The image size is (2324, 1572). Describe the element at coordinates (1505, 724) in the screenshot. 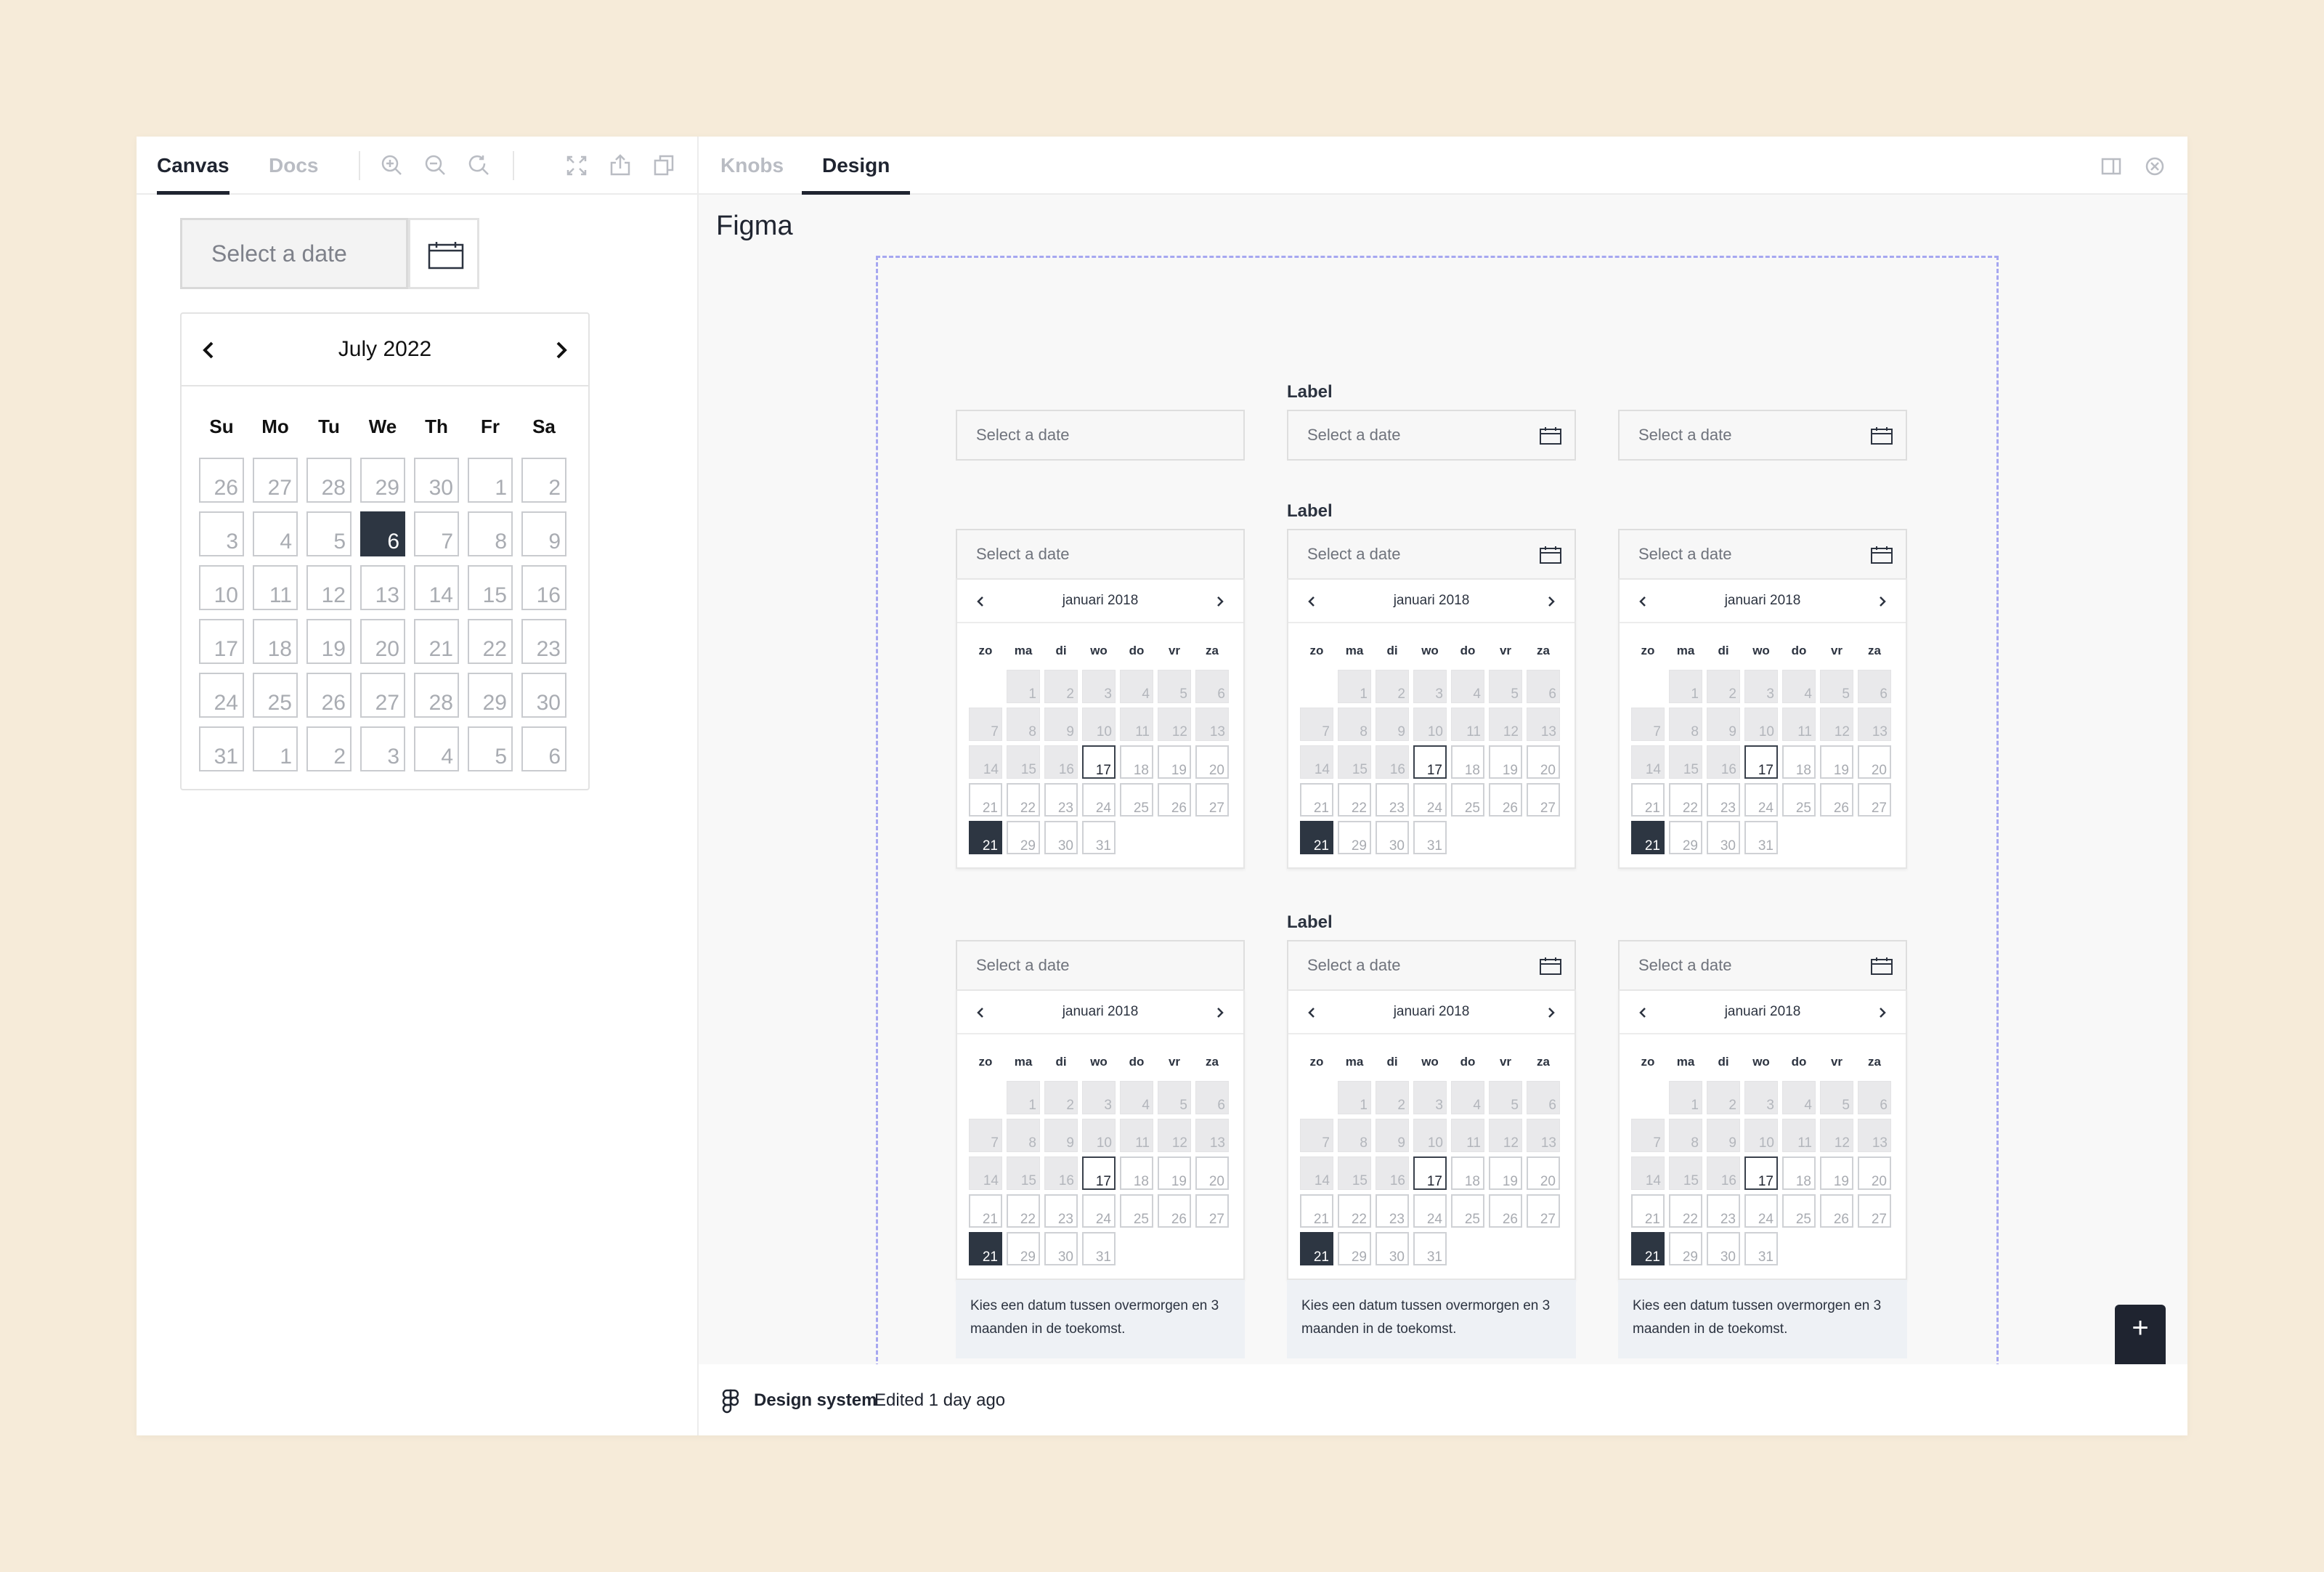

I see `calendar-day: 12` at that location.